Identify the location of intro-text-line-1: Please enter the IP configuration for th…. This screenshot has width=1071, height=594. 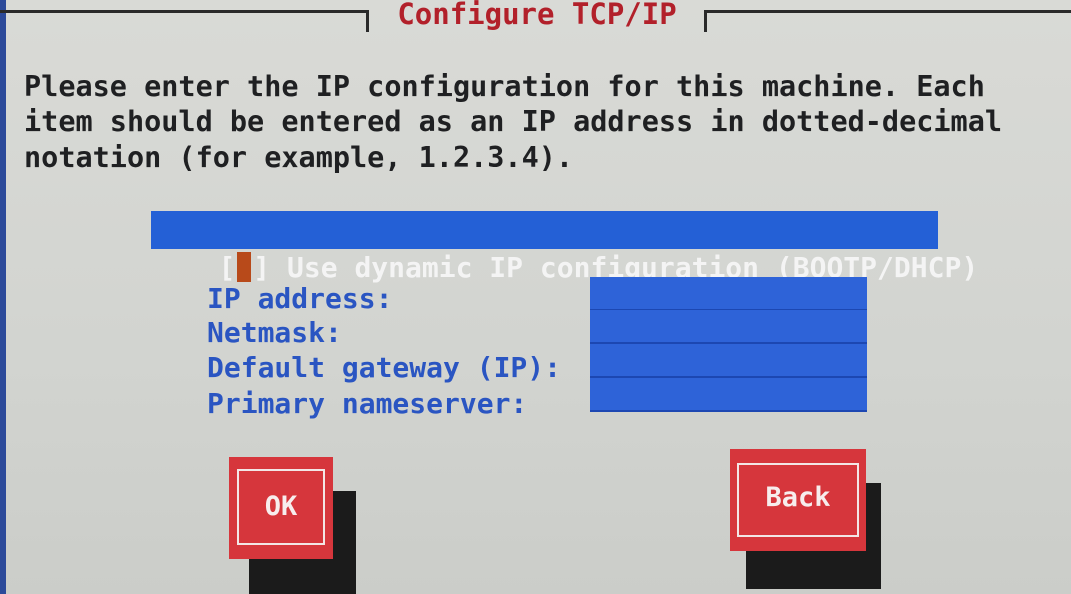
(504, 86).